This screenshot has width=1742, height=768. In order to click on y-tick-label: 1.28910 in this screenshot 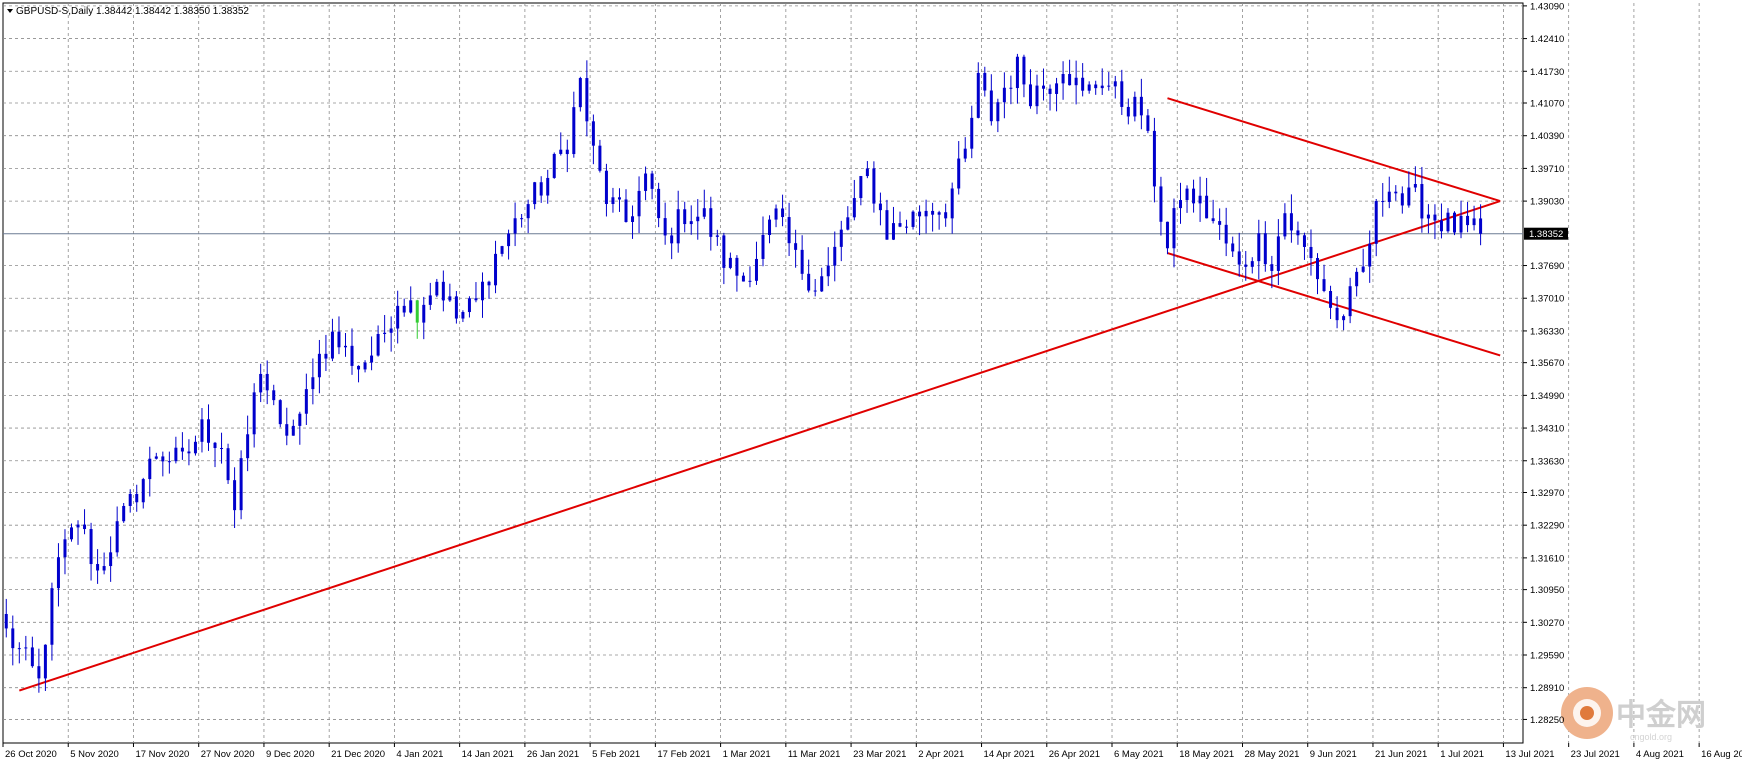, I will do `click(1547, 688)`.